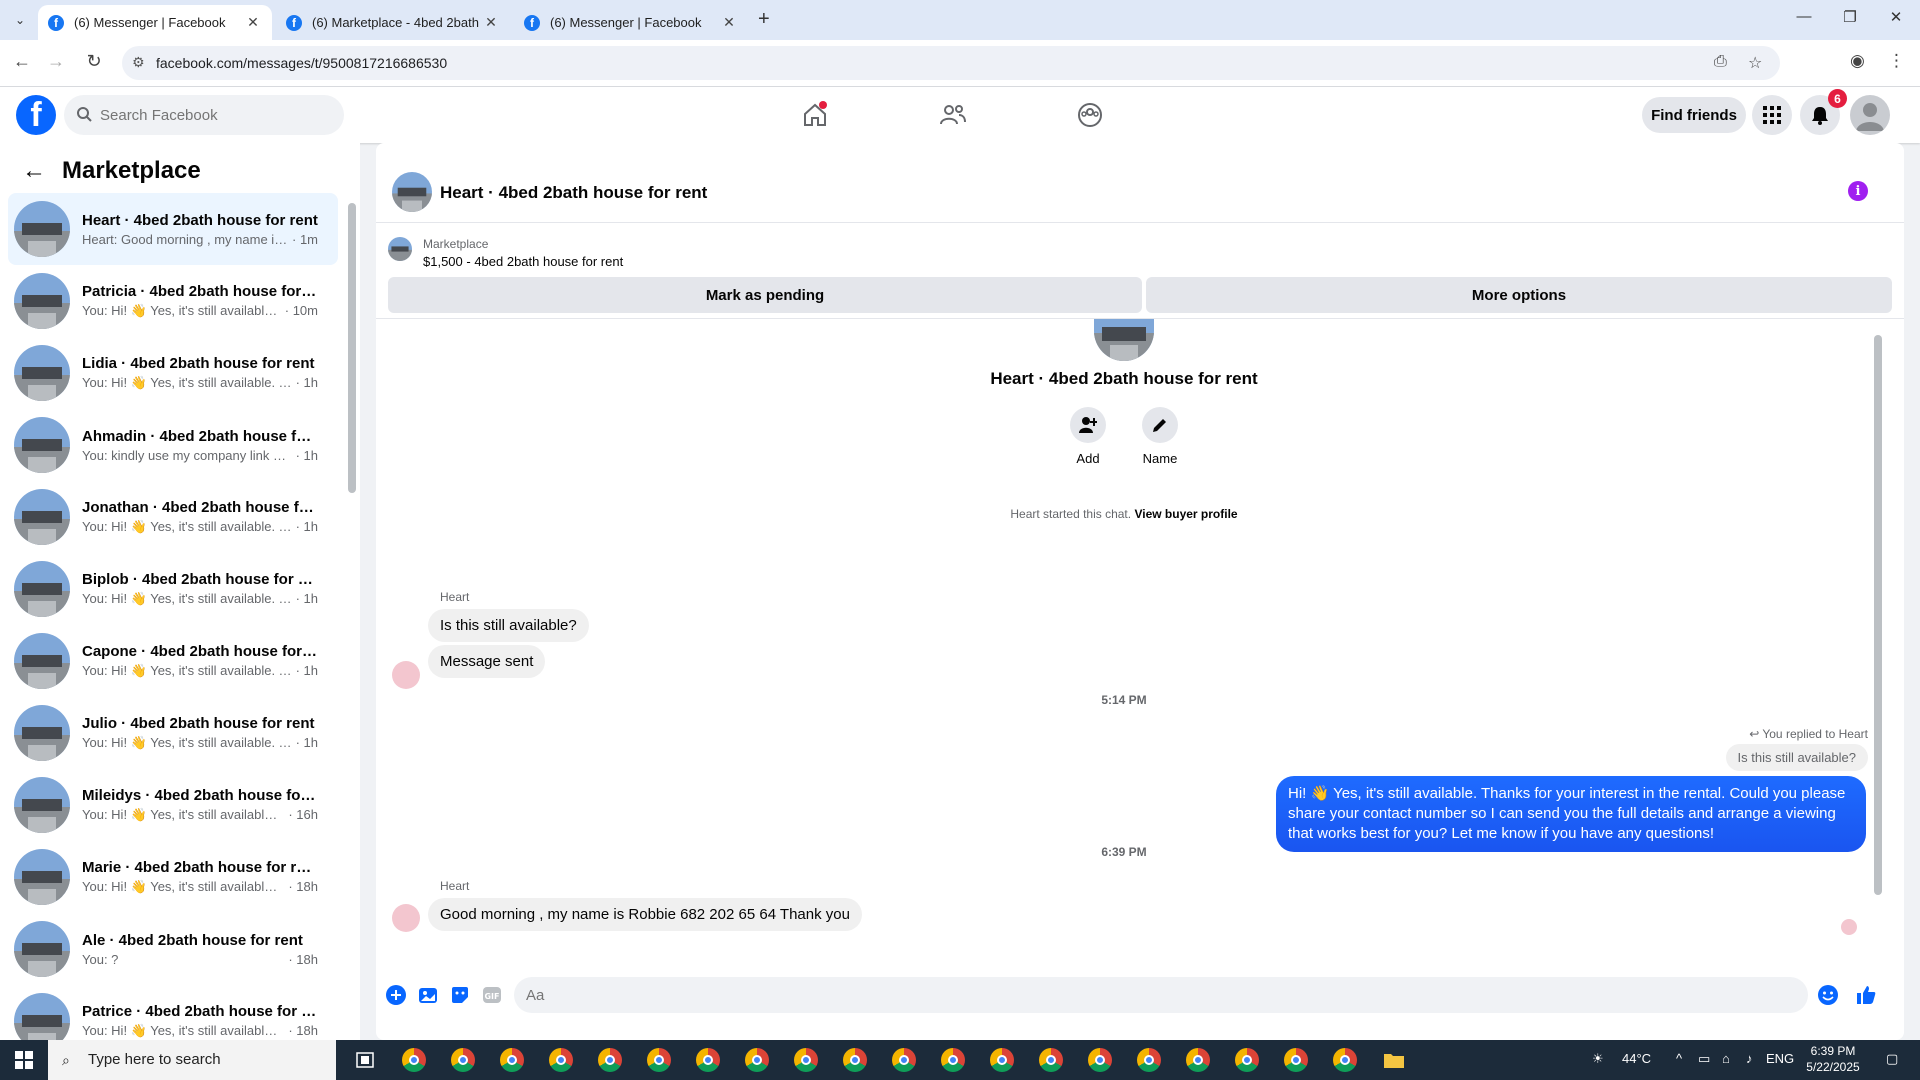 The width and height of the screenshot is (1920, 1080). Describe the element at coordinates (1796, 757) in the screenshot. I see `quoted-message: Is this still available?` at that location.